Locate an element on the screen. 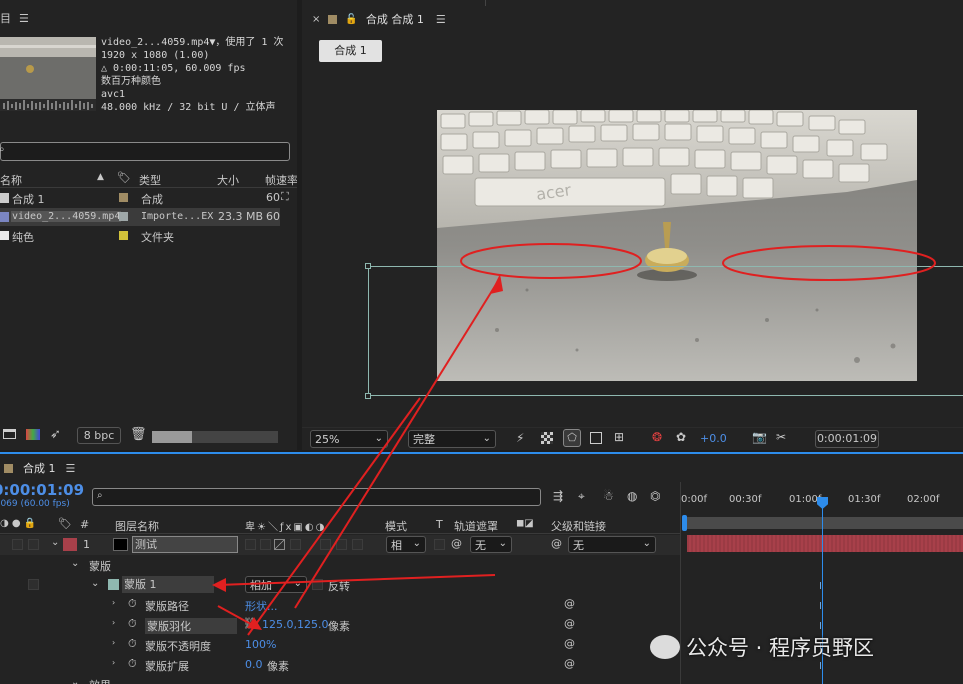 The width and height of the screenshot is (963, 684). project-item-comp: 合成 1 合成 60 ⛶ is located at coordinates (144, 198).